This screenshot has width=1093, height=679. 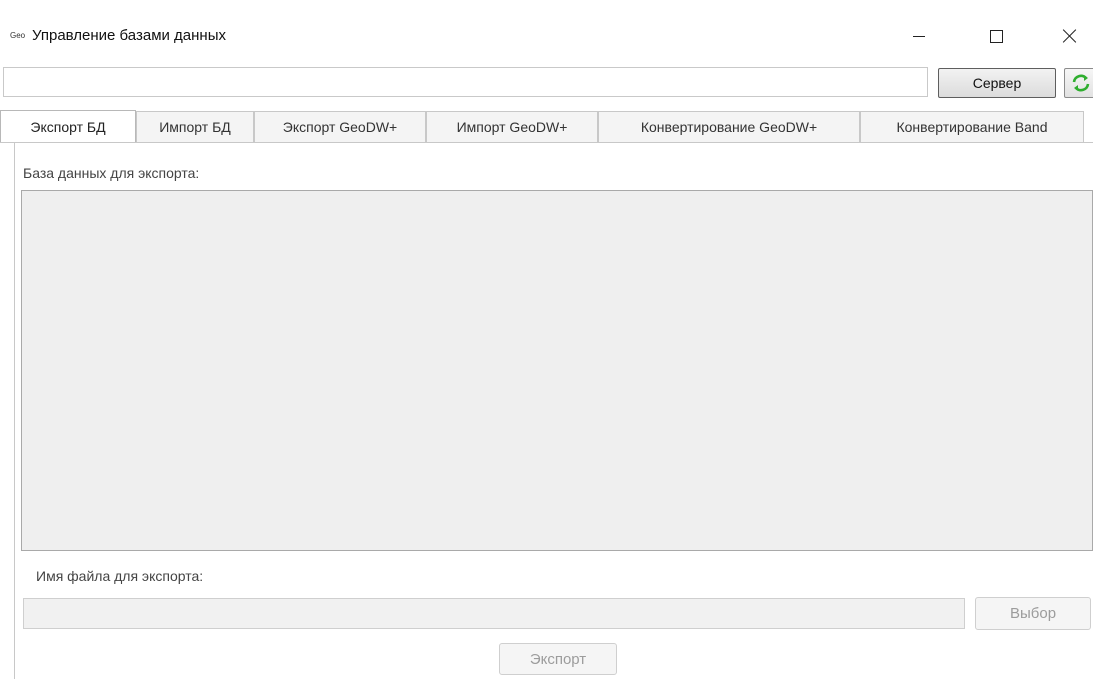 I want to click on maximize-icon, so click(x=996, y=36).